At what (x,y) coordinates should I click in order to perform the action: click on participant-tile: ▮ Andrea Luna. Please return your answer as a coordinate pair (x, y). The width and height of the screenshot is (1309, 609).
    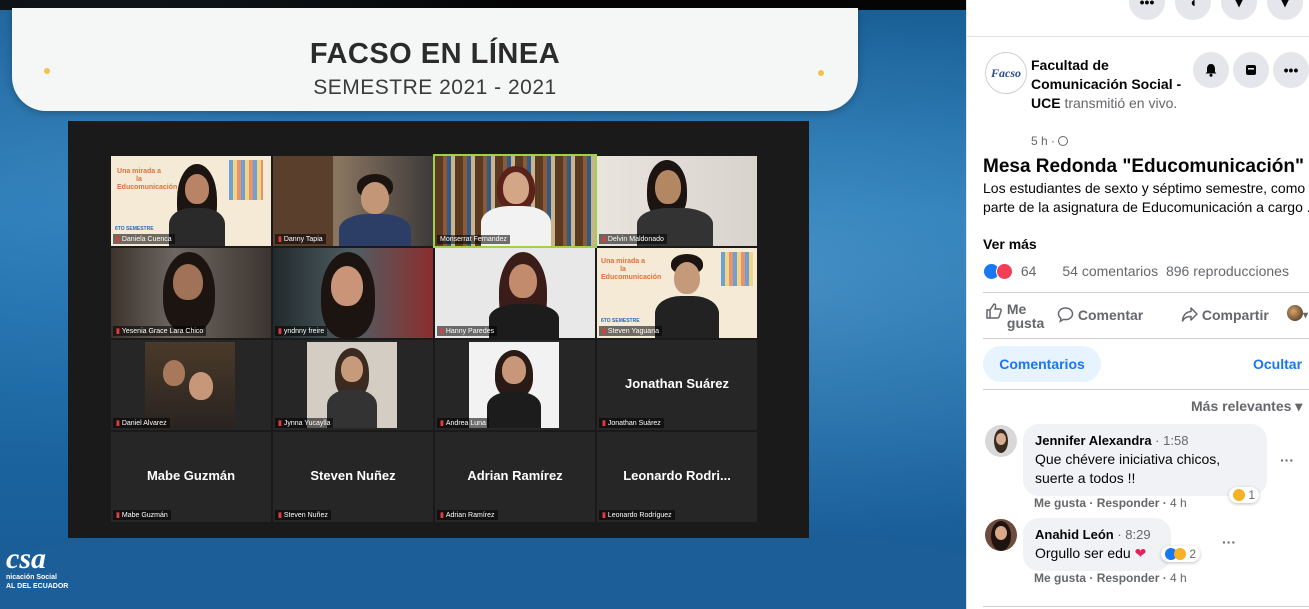
    Looking at the image, I should click on (515, 385).